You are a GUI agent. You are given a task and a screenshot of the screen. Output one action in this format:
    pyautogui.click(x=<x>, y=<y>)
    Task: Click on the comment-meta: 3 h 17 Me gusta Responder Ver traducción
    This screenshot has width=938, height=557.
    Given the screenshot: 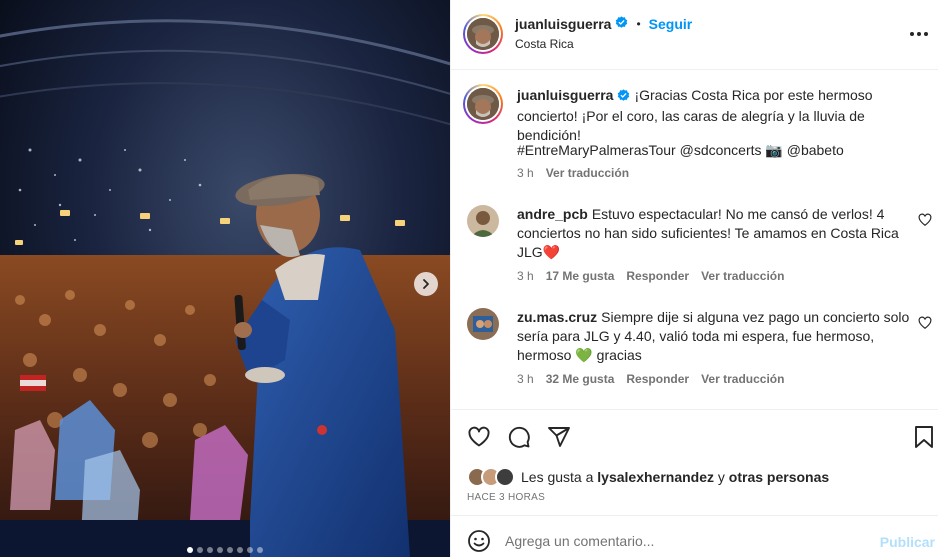 What is the action you would take?
    pyautogui.click(x=650, y=276)
    